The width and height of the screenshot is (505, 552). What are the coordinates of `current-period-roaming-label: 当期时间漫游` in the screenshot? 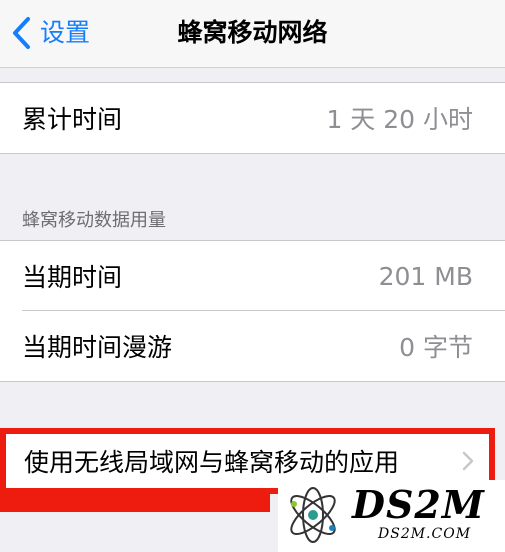 It's located at (97, 347).